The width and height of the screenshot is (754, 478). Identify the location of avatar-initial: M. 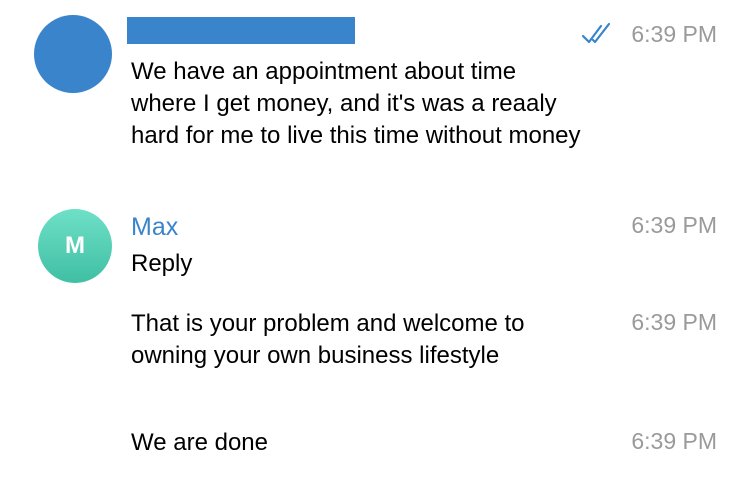
(75, 245).